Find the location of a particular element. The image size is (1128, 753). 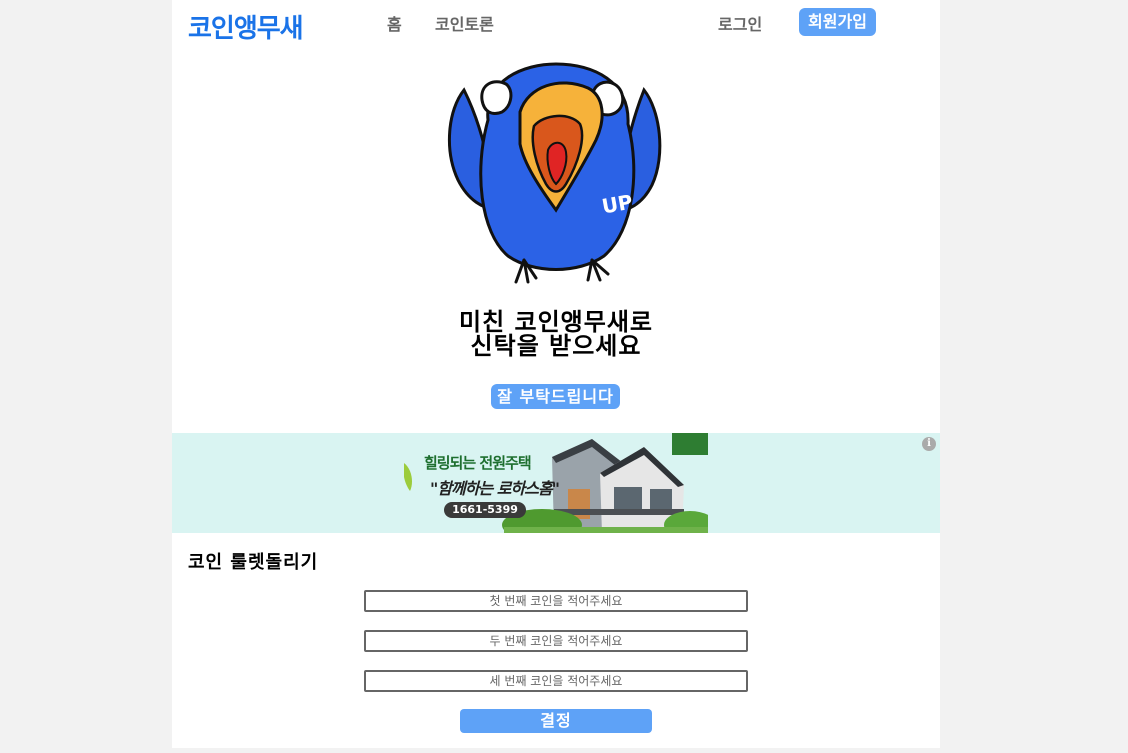

hero-title-line1: 미친 코인앵무새로 is located at coordinates (556, 322).